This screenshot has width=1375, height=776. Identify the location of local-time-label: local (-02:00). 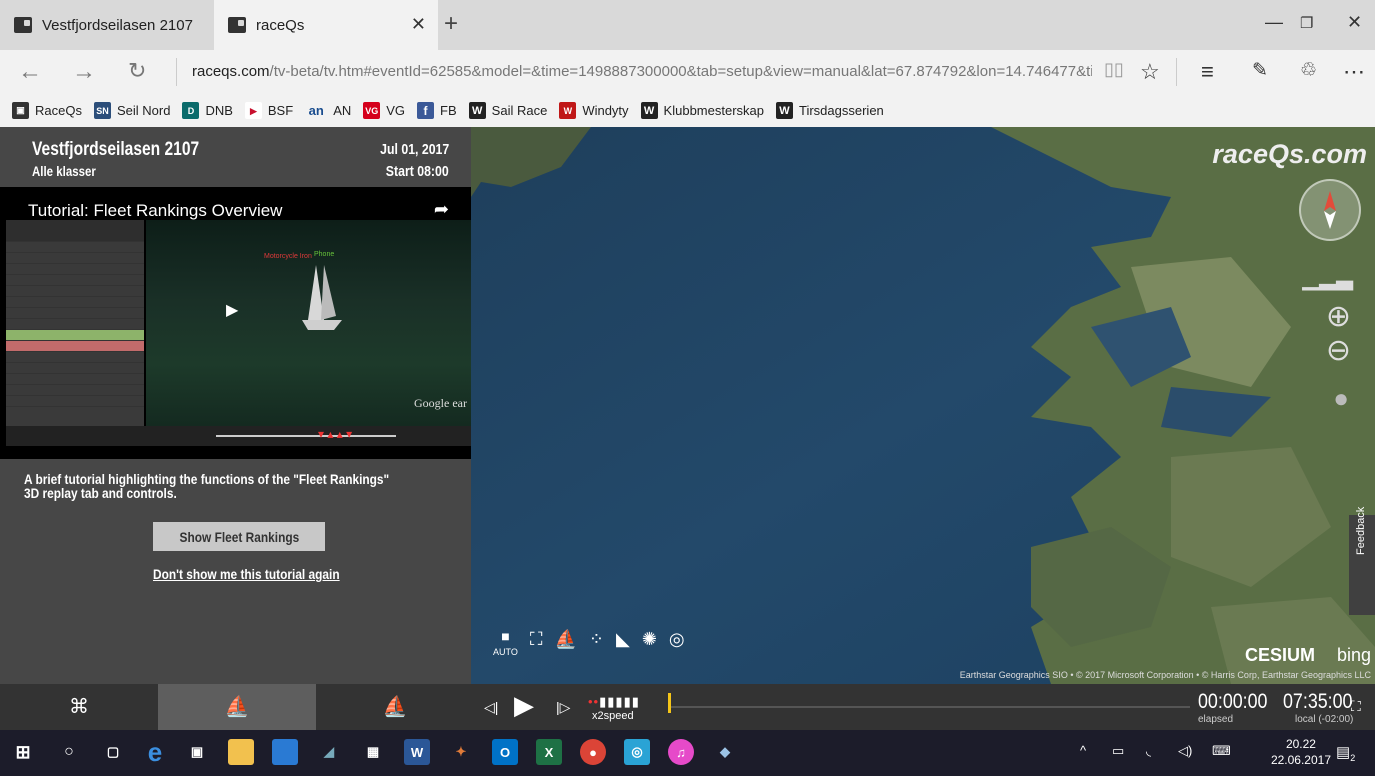
(1324, 719).